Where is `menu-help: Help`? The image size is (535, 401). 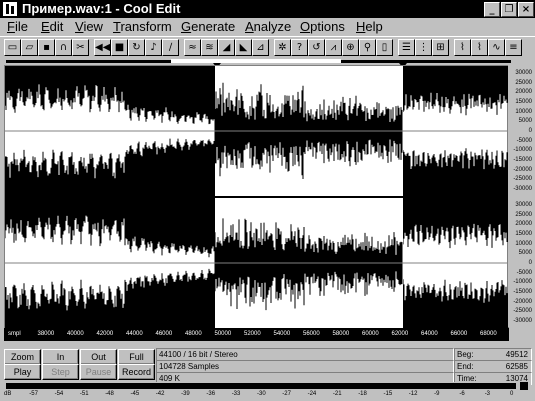
menu-help: Help is located at coordinates (369, 27).